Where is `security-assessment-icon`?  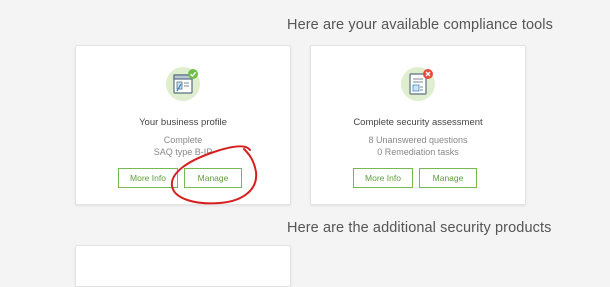 security-assessment-icon is located at coordinates (418, 84).